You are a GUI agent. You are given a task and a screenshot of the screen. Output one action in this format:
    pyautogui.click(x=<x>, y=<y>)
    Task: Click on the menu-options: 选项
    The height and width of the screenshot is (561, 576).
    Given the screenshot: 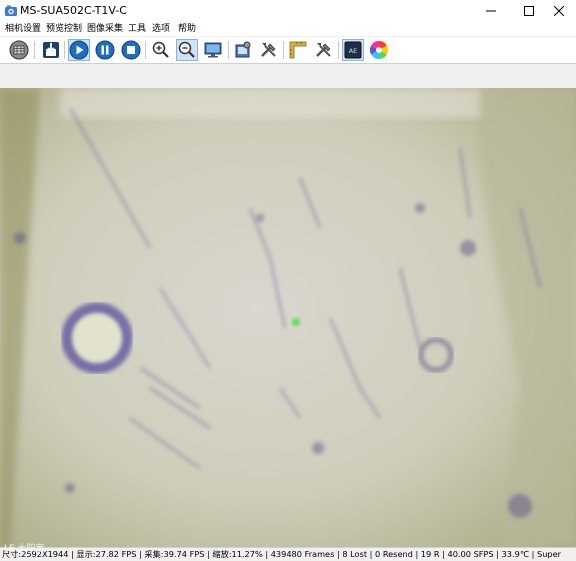 What is the action you would take?
    pyautogui.click(x=161, y=29)
    